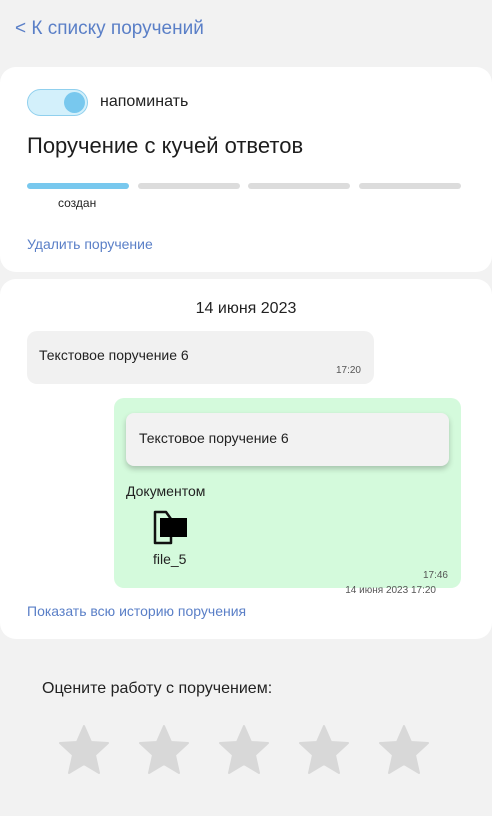  Describe the element at coordinates (57, 102) in the screenshot. I see `remind-toggle` at that location.